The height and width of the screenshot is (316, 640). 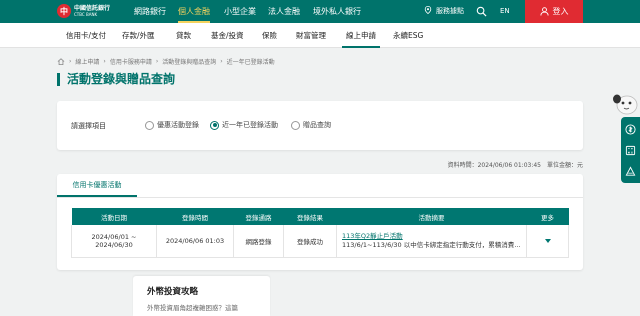 I want to click on user-icon, so click(x=544, y=11).